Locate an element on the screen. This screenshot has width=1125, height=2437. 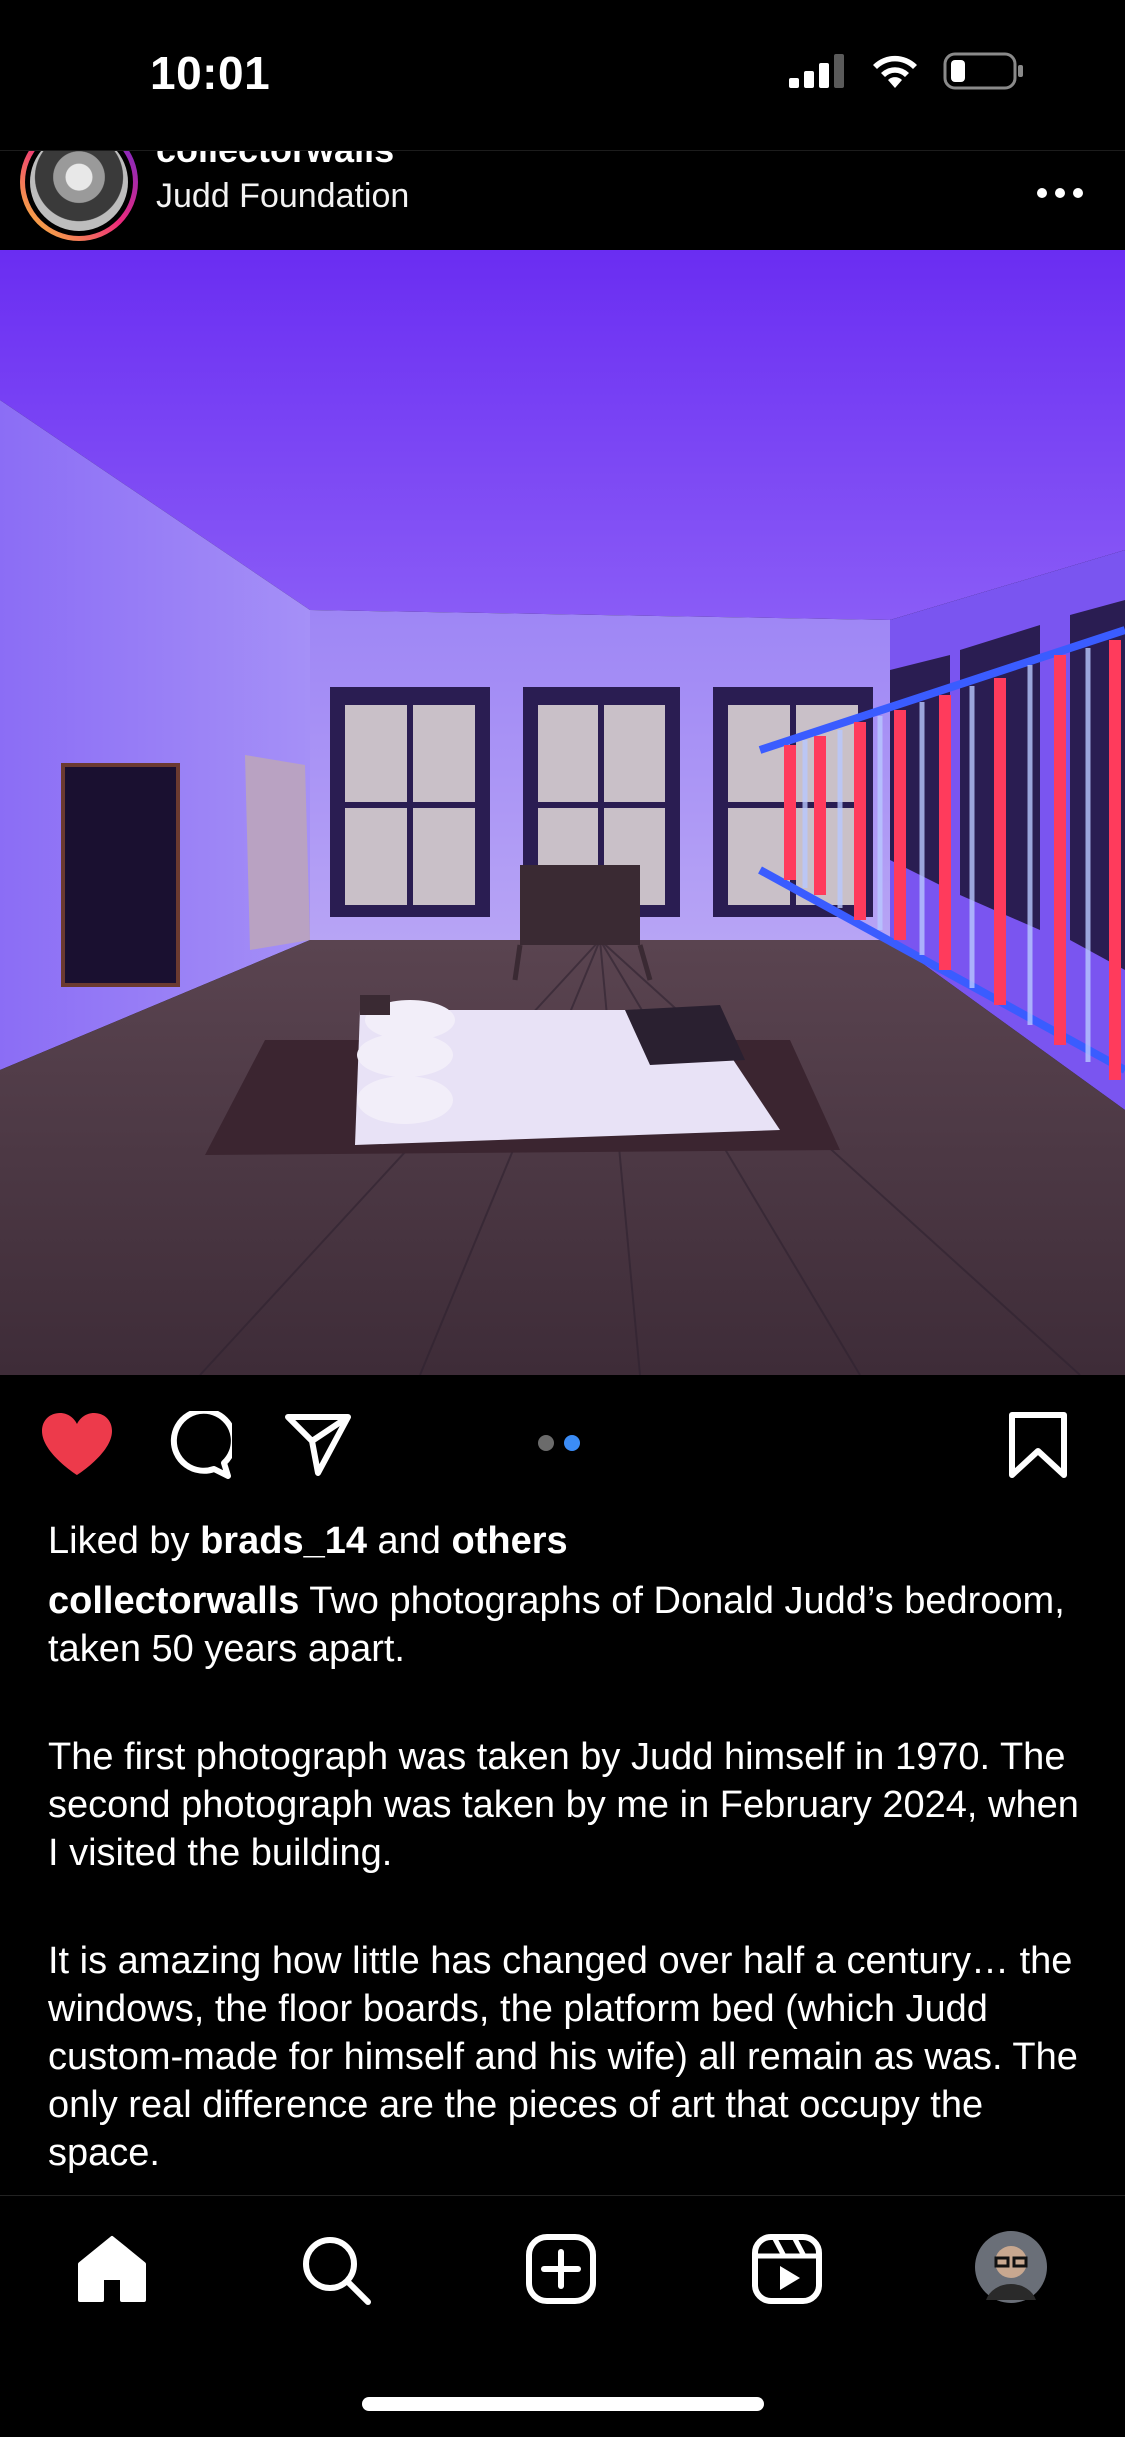
status-time: 10:01 is located at coordinates (210, 73).